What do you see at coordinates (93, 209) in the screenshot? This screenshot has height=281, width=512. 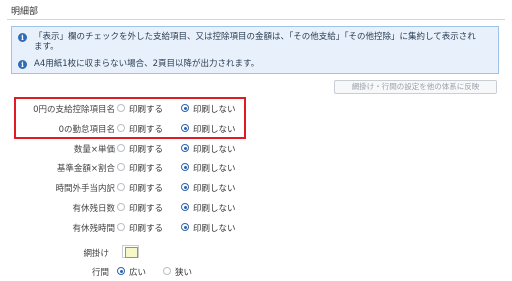 I see `print-option-label: 有休残日数` at bounding box center [93, 209].